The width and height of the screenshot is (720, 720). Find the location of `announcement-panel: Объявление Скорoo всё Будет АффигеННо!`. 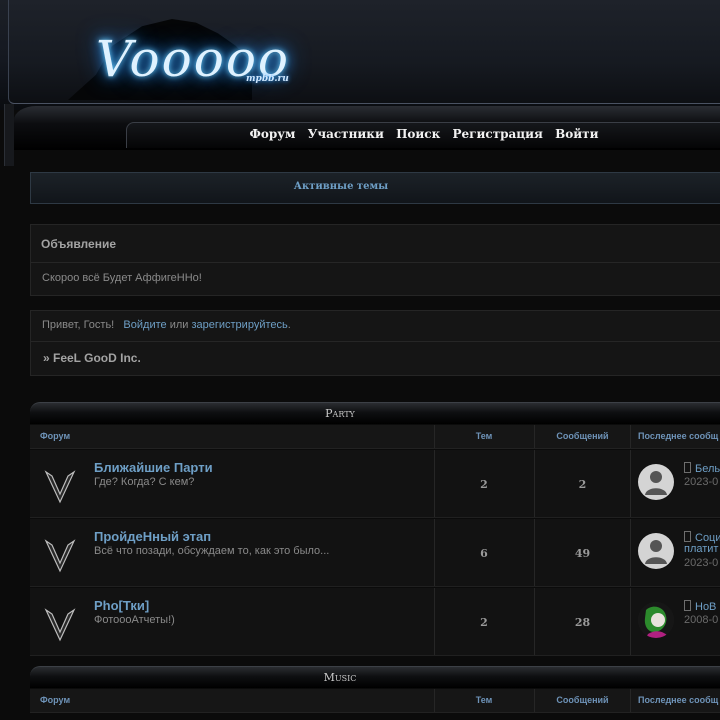

announcement-panel: Объявление Скорoo всё Будет АффигеННо! is located at coordinates (375, 260).